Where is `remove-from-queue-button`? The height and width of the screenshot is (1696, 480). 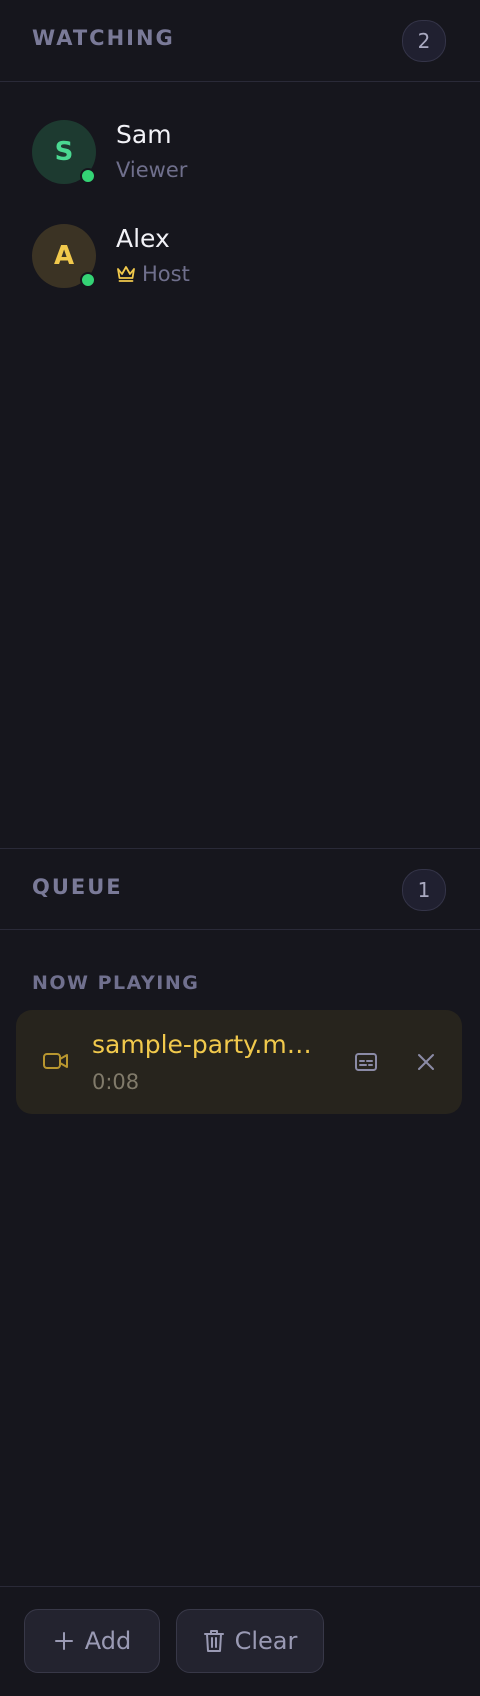 remove-from-queue-button is located at coordinates (426, 1062).